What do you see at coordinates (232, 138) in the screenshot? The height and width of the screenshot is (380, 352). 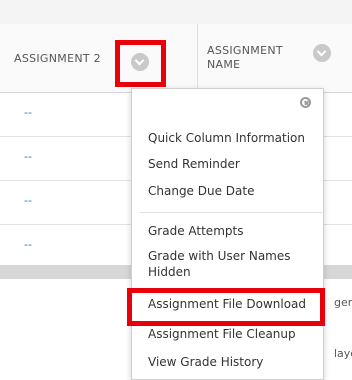 I see `menu-item-quick-column-information: Quick Column Information` at bounding box center [232, 138].